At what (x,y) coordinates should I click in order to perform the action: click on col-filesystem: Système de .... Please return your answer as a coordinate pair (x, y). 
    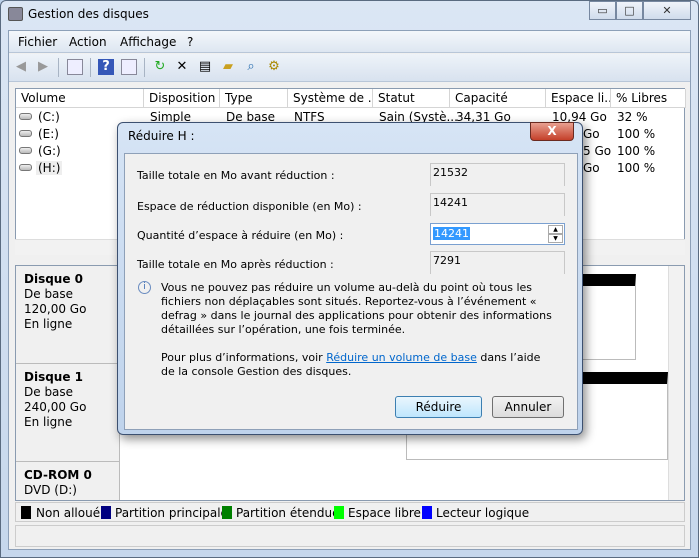
    Looking at the image, I should click on (330, 98).